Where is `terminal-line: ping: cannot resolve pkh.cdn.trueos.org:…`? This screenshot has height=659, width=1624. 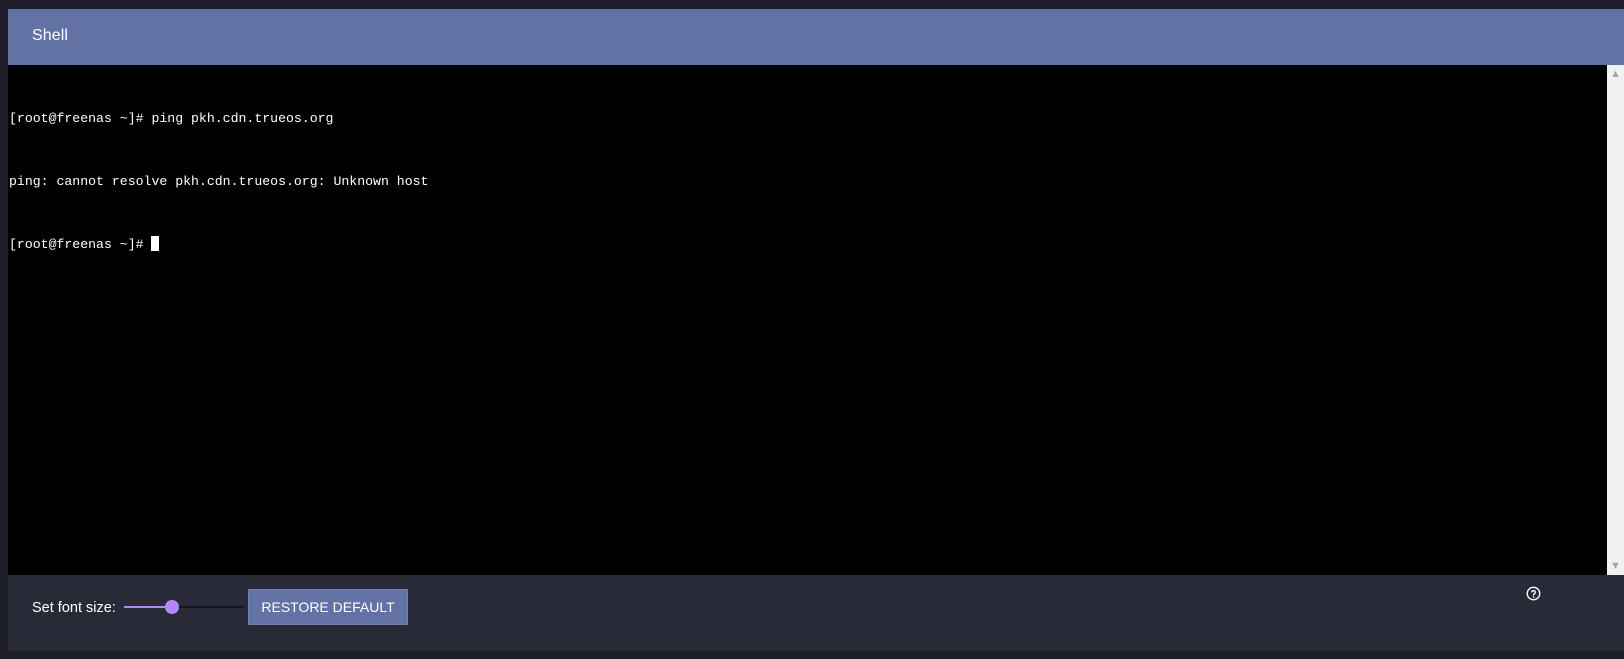 terminal-line: ping: cannot resolve pkh.cdn.trueos.org:… is located at coordinates (219, 181).